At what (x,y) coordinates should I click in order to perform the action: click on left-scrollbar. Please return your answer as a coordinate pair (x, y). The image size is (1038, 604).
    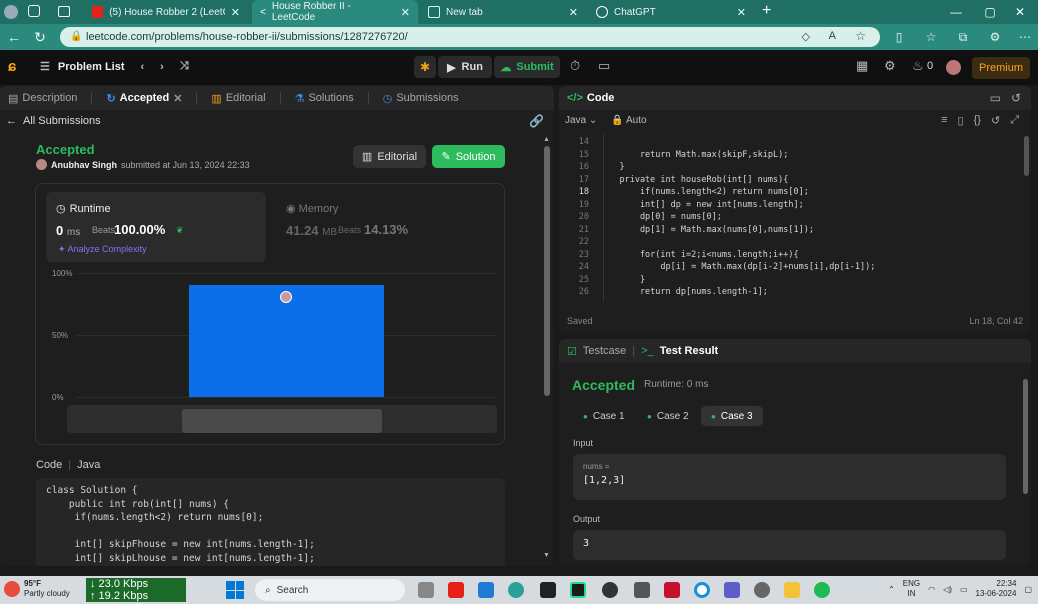
    Looking at the image, I should click on (547, 348).